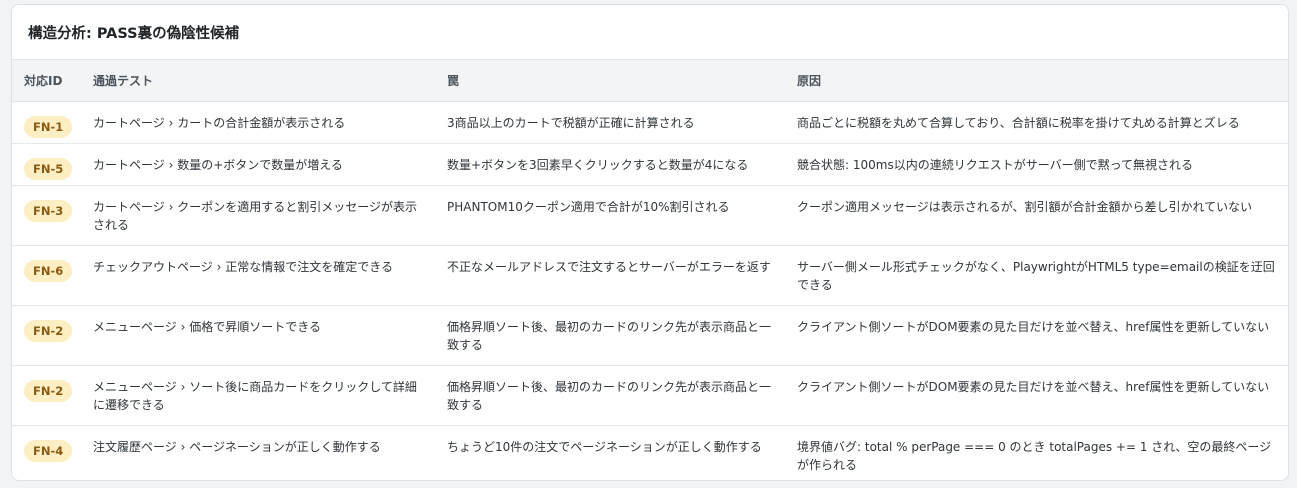 The height and width of the screenshot is (488, 1297). What do you see at coordinates (258, 122) in the screenshot?
I see `test-cell: カートページ › カートの合計金額が表示される` at bounding box center [258, 122].